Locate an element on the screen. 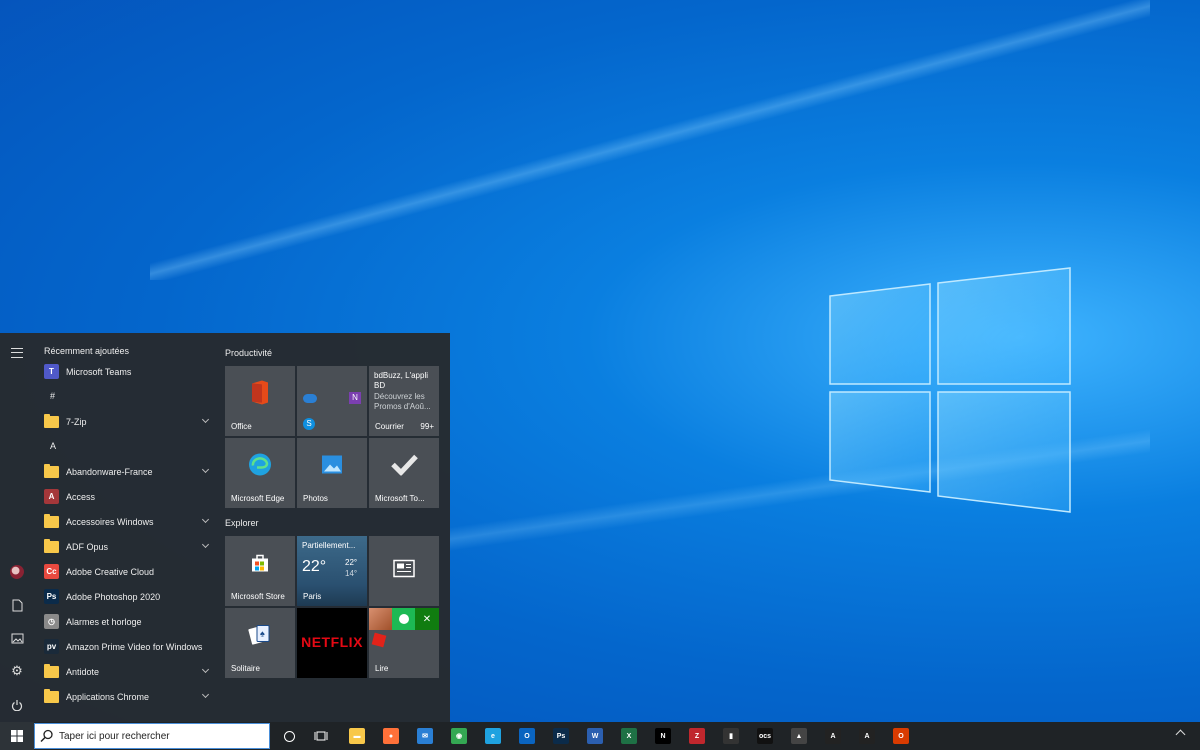 This screenshot has height=750, width=1200. edge-icon: e is located at coordinates (493, 736).